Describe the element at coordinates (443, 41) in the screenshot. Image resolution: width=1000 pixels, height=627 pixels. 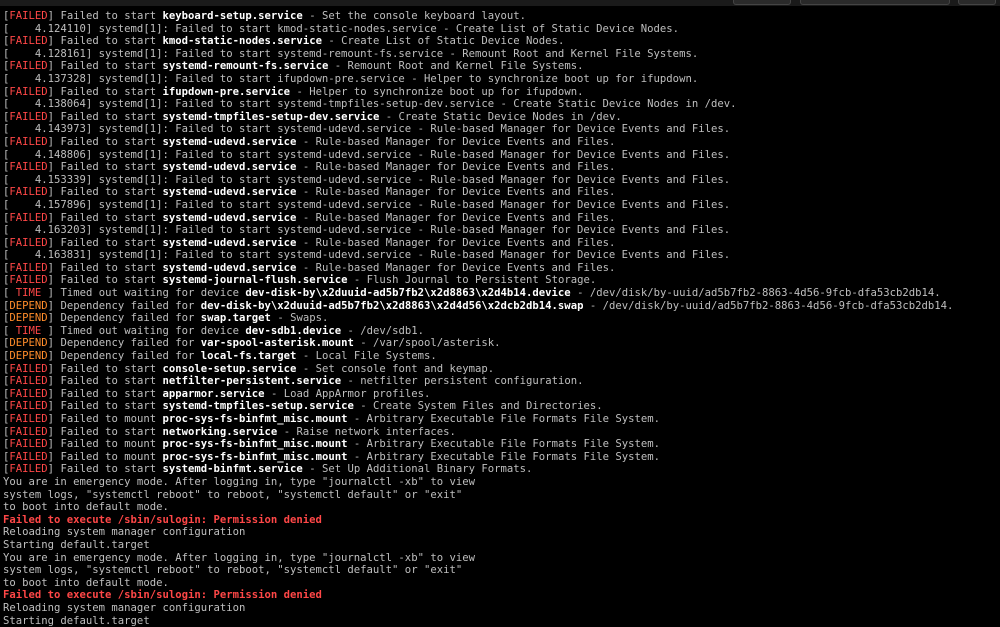
I see `unit-description: - Create List of Static Device Nodes.` at that location.